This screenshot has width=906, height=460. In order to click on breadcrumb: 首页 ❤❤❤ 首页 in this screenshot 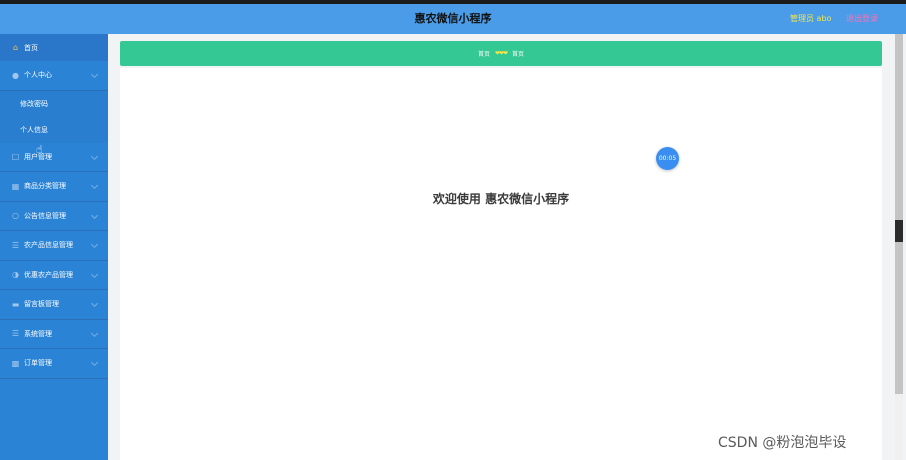, I will do `click(501, 53)`.